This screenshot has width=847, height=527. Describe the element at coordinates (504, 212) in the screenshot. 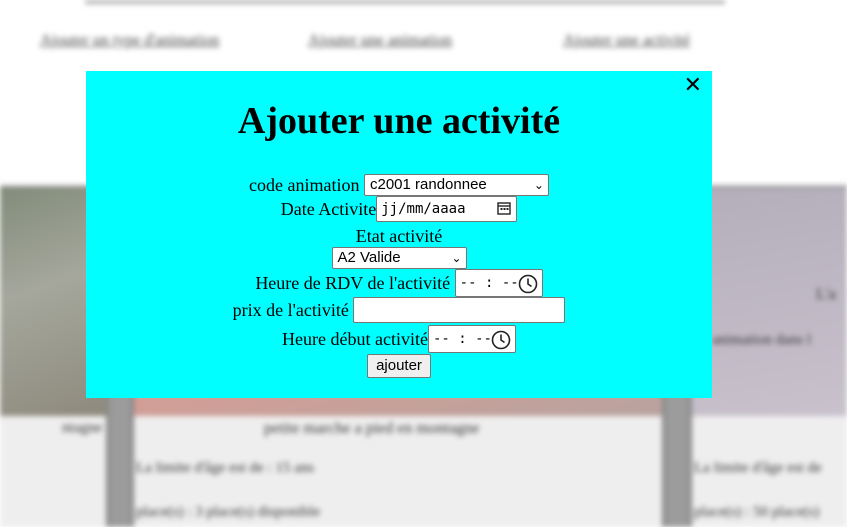

I see `calendar-icon` at that location.